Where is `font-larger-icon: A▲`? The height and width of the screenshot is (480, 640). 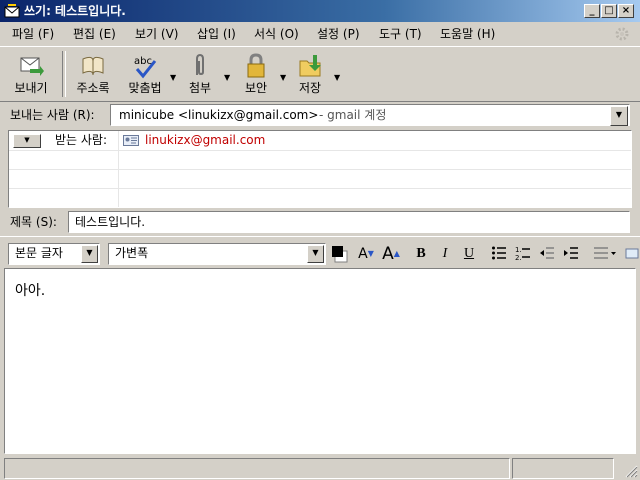
font-larger-icon: A▲ is located at coordinates (391, 254).